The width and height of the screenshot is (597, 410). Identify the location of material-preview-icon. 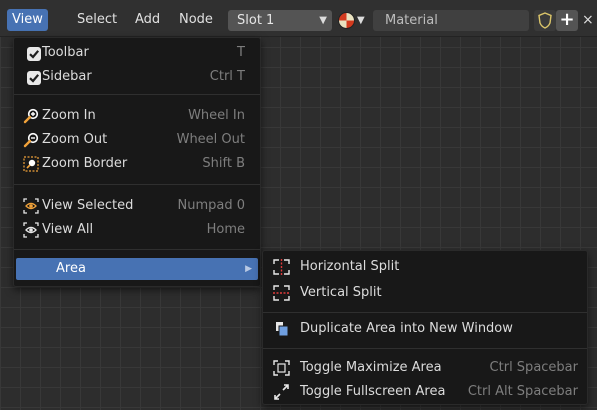
(346, 20).